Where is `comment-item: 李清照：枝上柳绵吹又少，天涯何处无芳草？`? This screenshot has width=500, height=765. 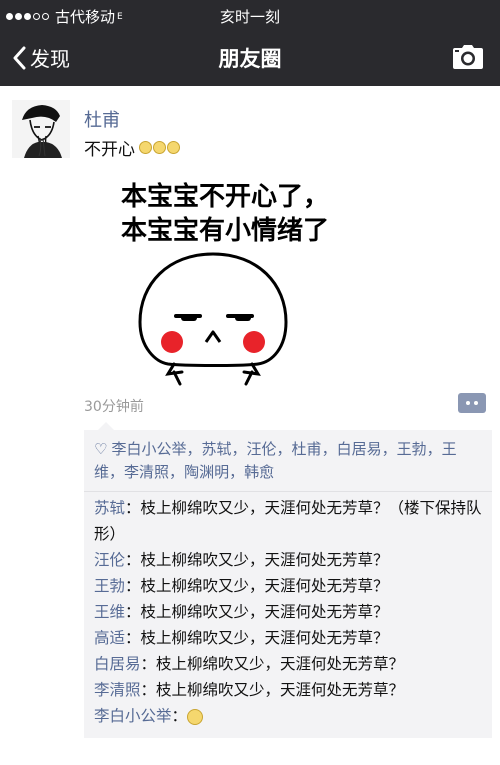 comment-item: 李清照：枝上柳绵吹又少，天涯何处无芳草？ is located at coordinates (288, 690).